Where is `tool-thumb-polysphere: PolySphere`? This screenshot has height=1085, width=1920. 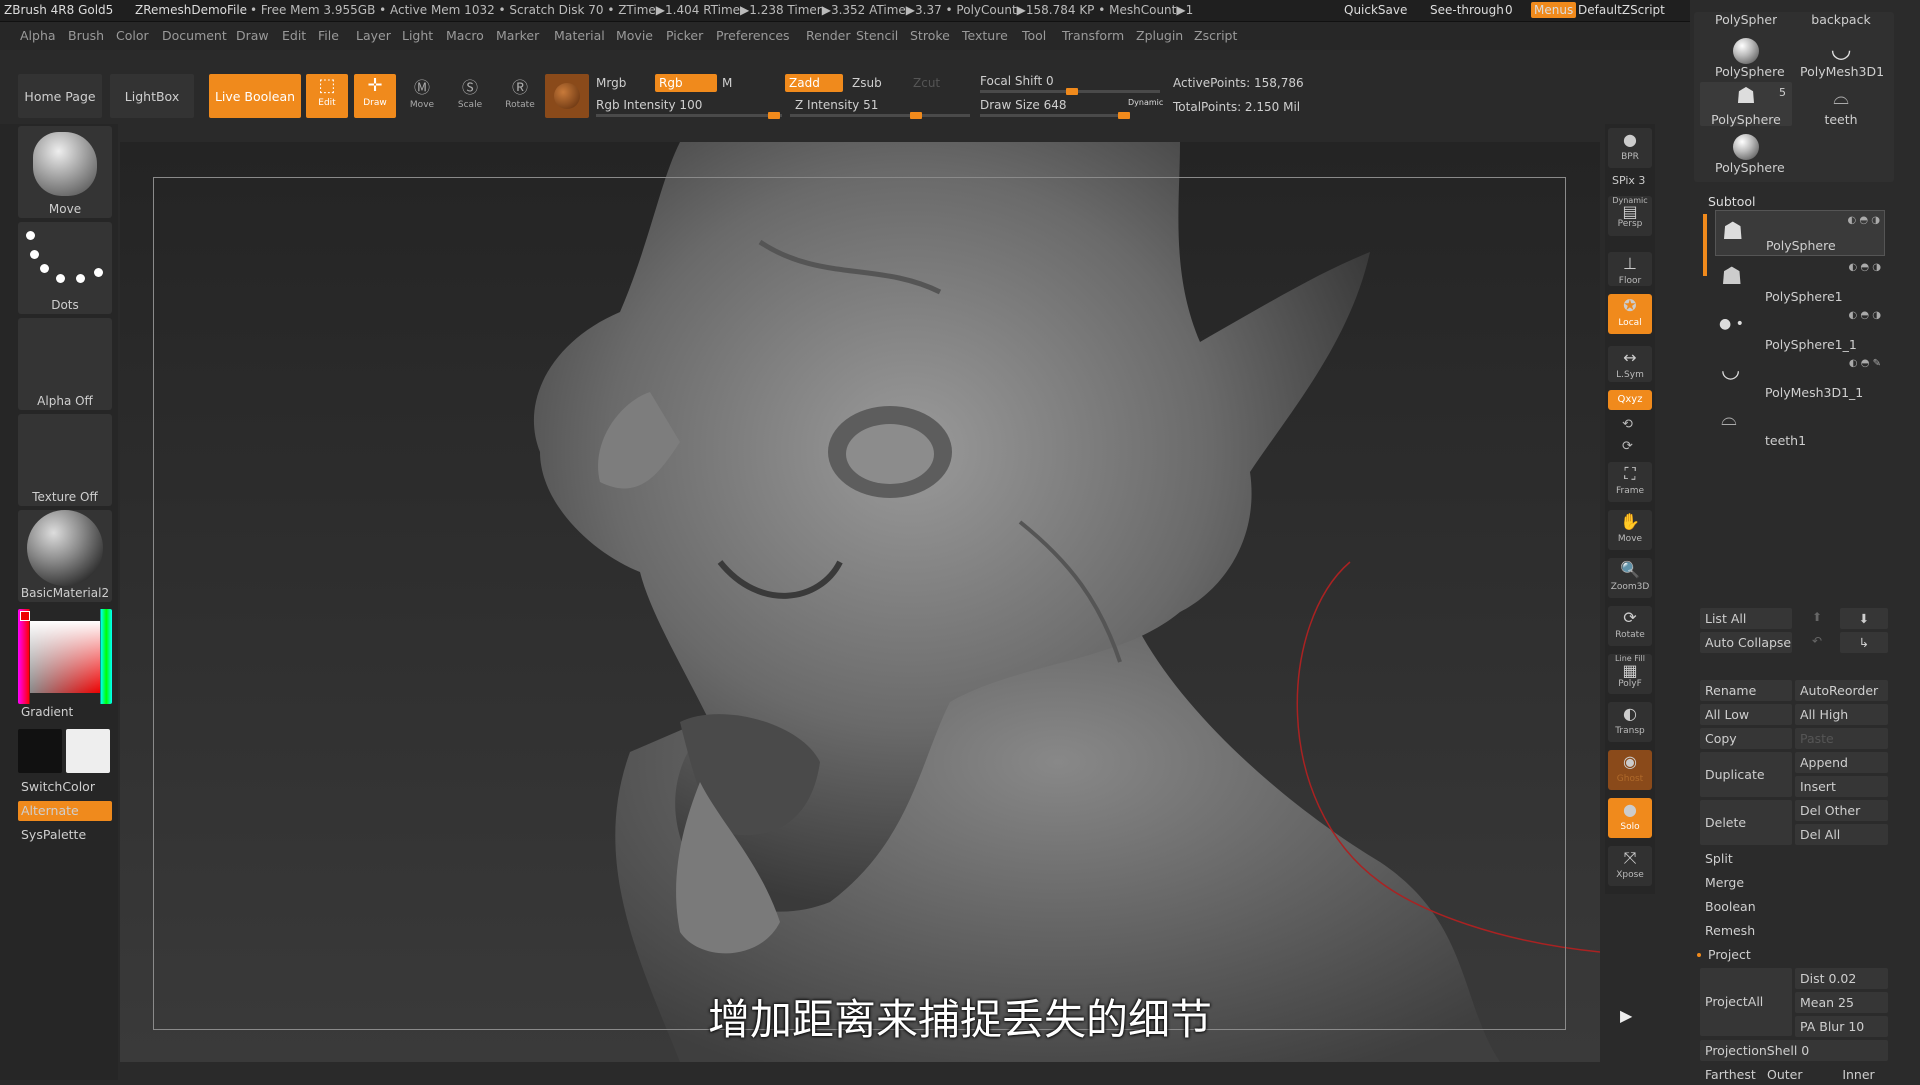 tool-thumb-polysphere: PolySphere is located at coordinates (1750, 56).